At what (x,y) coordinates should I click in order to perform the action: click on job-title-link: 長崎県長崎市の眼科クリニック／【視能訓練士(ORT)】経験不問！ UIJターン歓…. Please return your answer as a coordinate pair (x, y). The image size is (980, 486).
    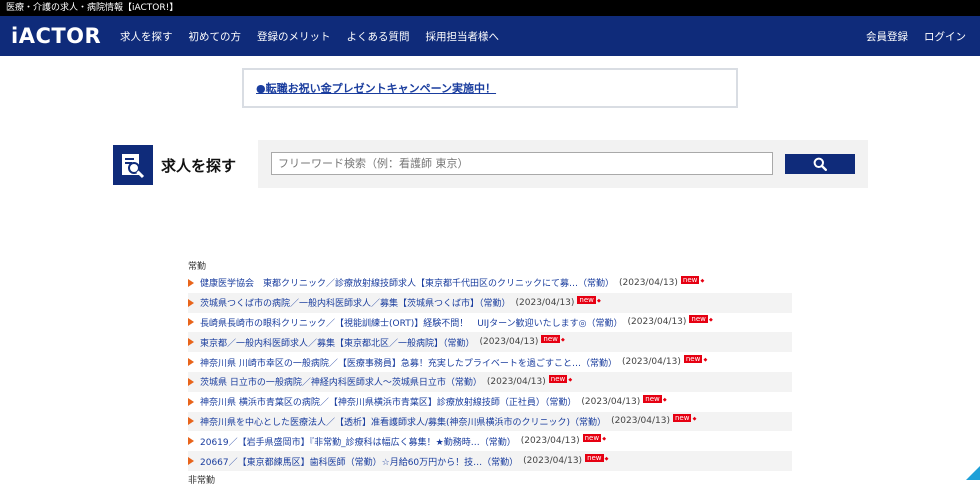
    Looking at the image, I should click on (411, 322).